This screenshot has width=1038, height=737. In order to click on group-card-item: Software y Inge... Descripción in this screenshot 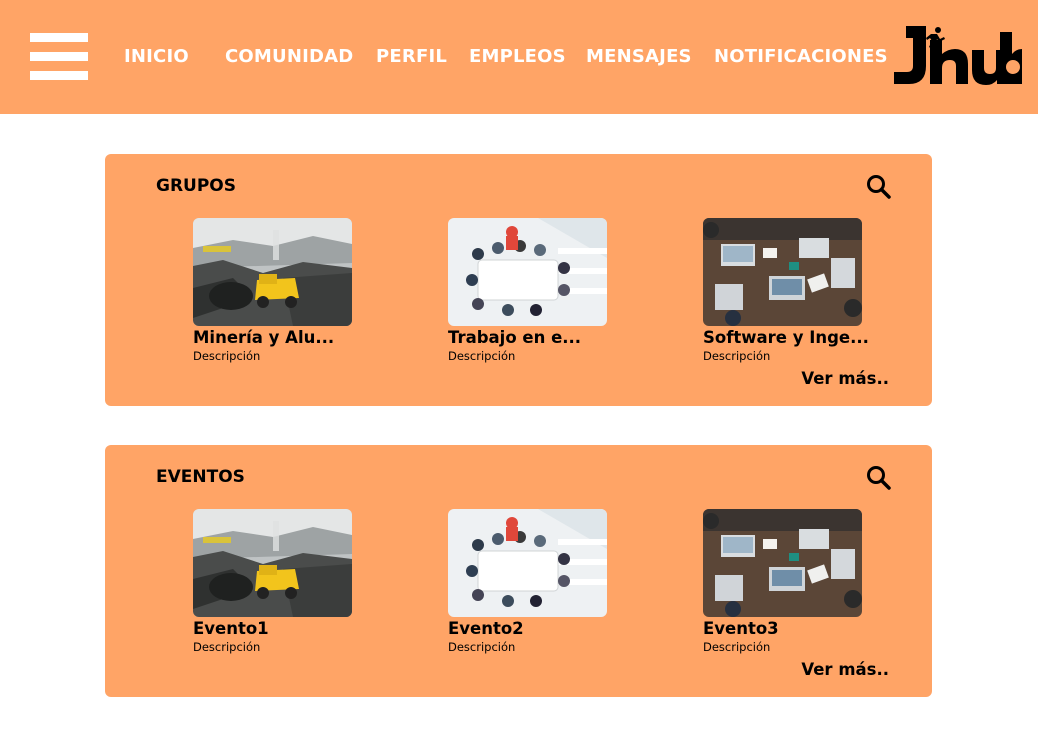, I will do `click(803, 290)`.